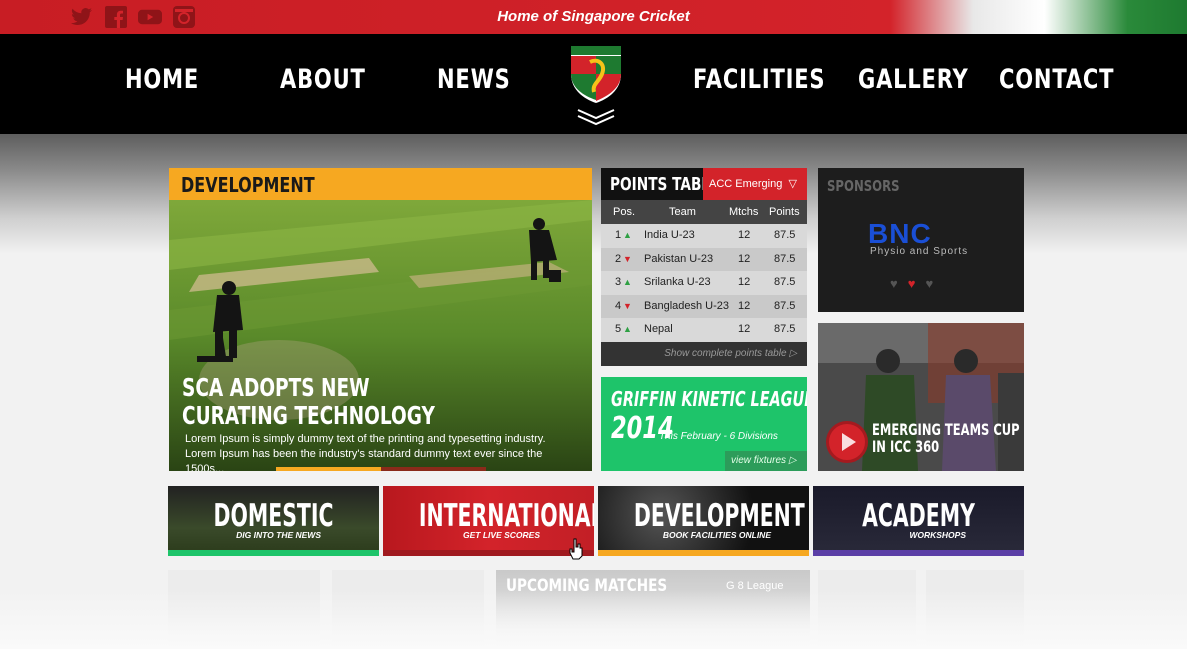 This screenshot has height=649, width=1187. I want to click on category-title: ACADEMY, so click(918, 516).